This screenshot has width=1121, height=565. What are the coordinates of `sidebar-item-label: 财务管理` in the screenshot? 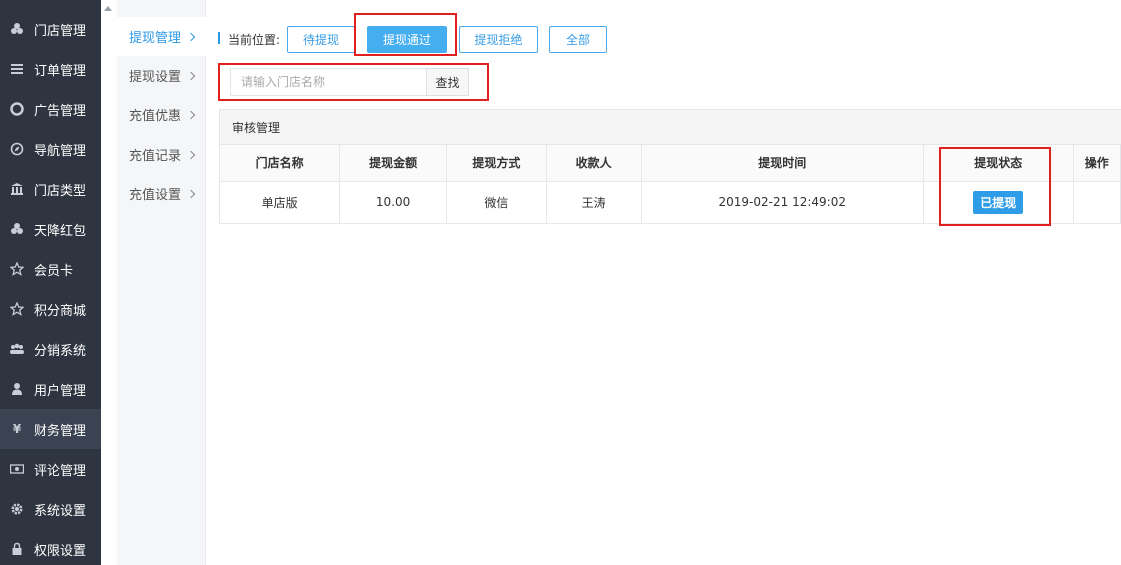 It's located at (60, 431).